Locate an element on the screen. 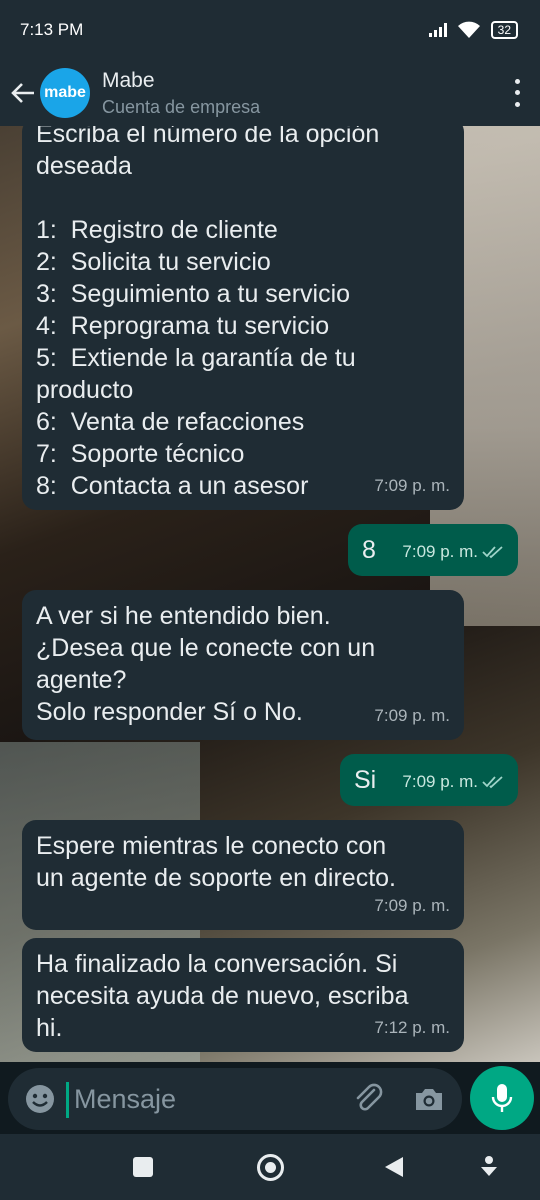 The height and width of the screenshot is (1200, 540). status-icons: 32 is located at coordinates (473, 30).